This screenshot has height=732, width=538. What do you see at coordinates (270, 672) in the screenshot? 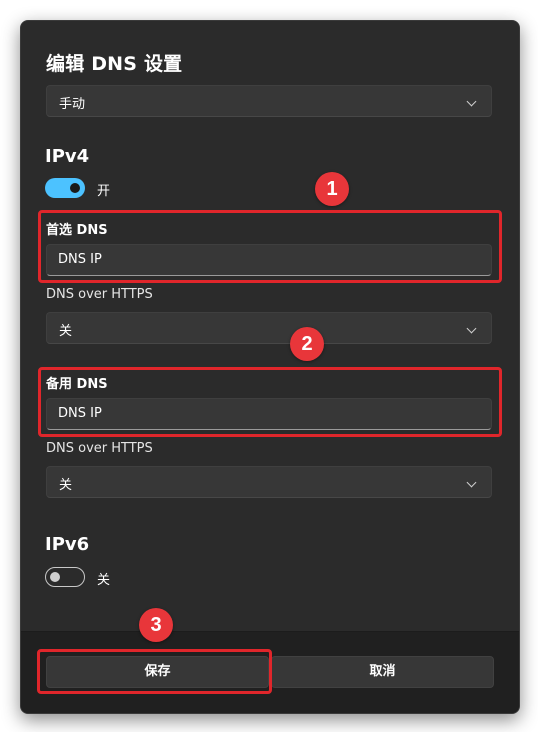
I see `dialog-footer: 保存 取消` at bounding box center [270, 672].